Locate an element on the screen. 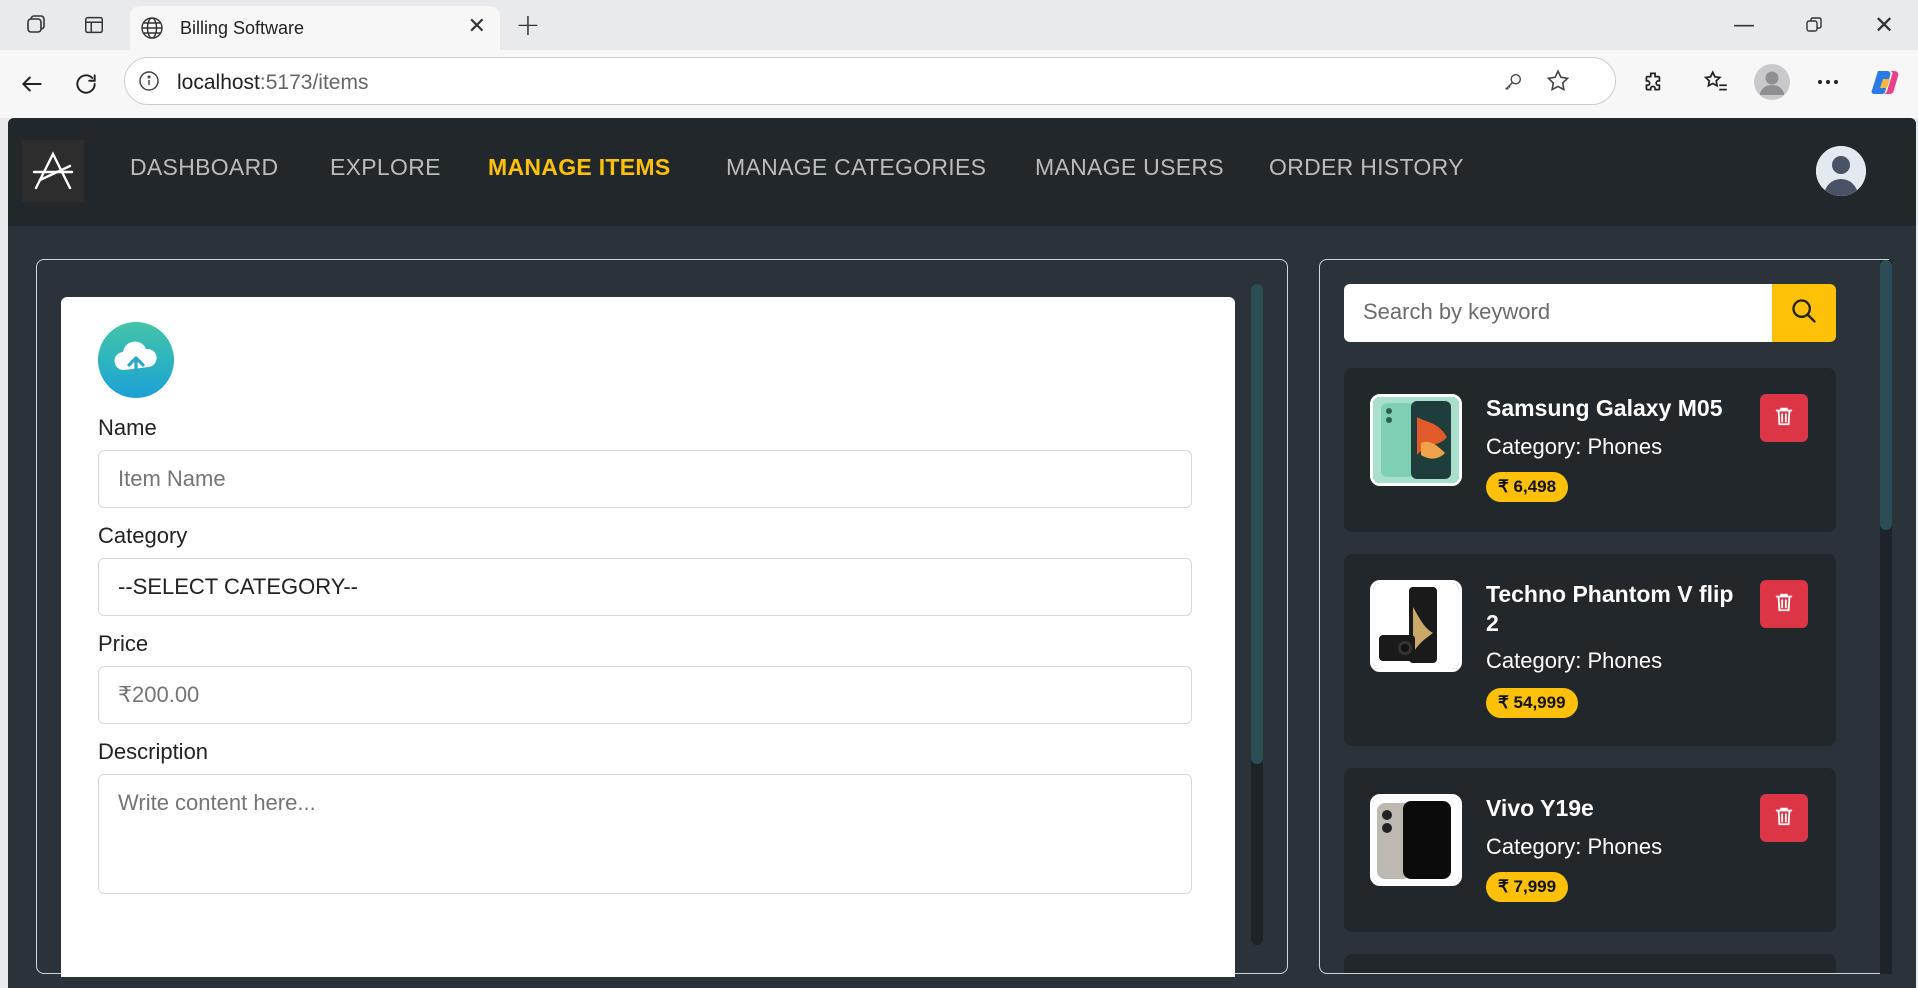 This screenshot has height=988, width=1918. category-label: Category is located at coordinates (143, 535).